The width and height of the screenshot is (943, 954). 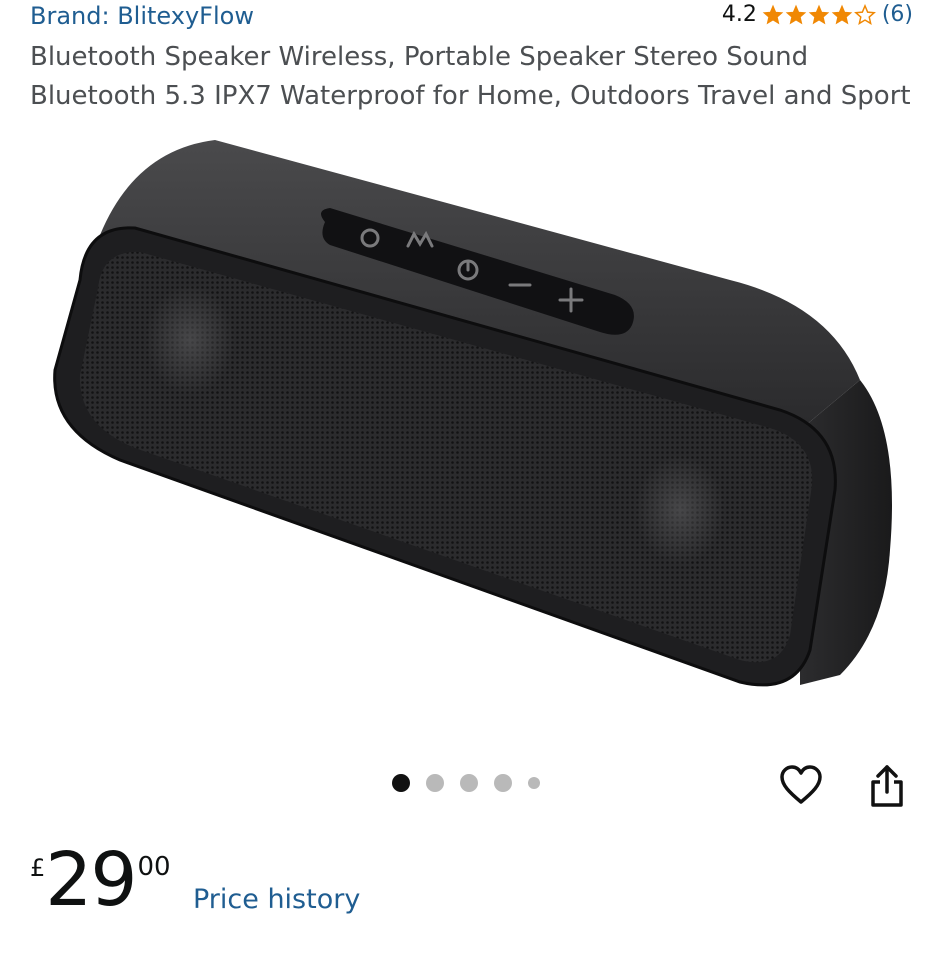 I want to click on add-to-wishlist-button, so click(x=801, y=785).